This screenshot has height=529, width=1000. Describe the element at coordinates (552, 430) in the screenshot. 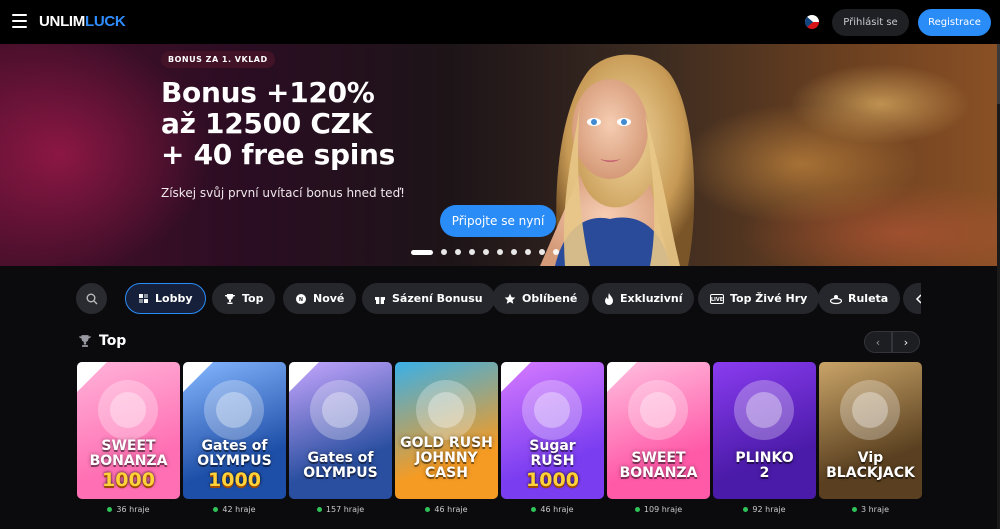

I see `game-card: Sugar RUSH 1000` at that location.